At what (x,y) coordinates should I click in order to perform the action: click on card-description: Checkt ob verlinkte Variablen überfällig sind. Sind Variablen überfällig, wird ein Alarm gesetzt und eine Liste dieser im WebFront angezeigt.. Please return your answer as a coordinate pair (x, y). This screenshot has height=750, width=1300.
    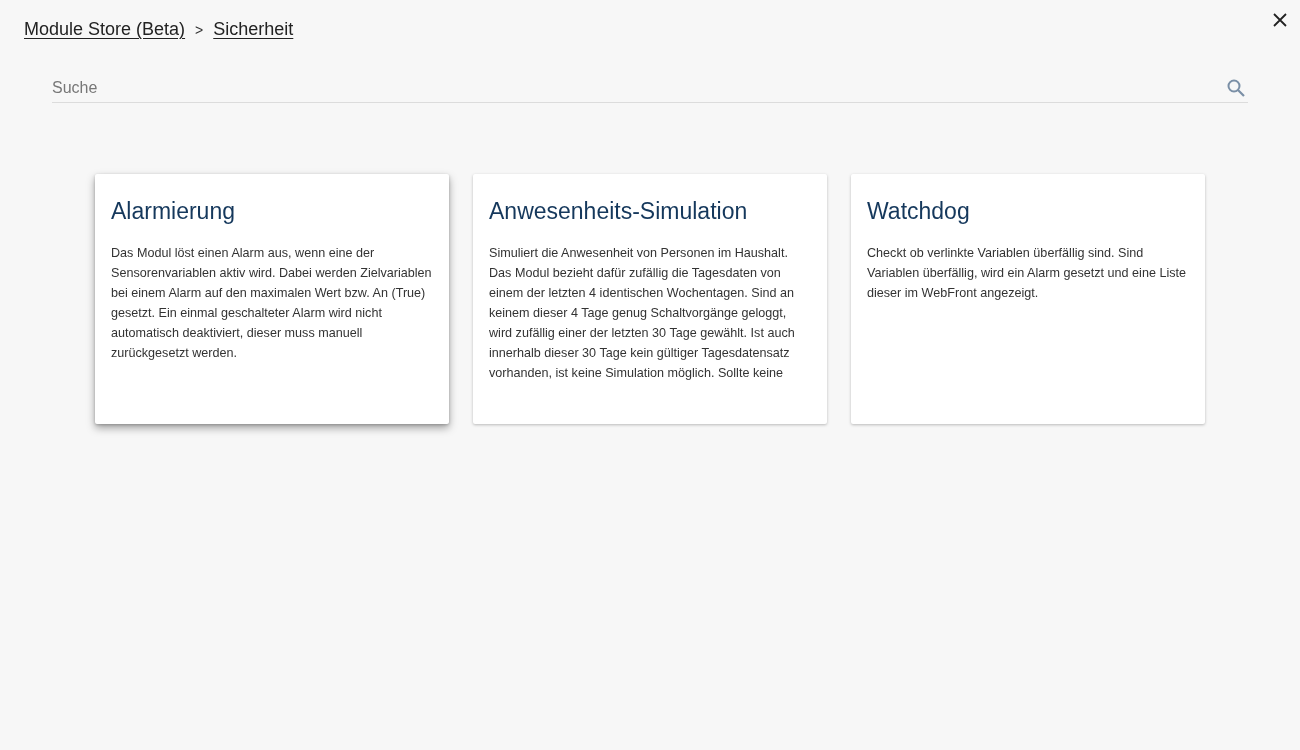
    Looking at the image, I should click on (1027, 273).